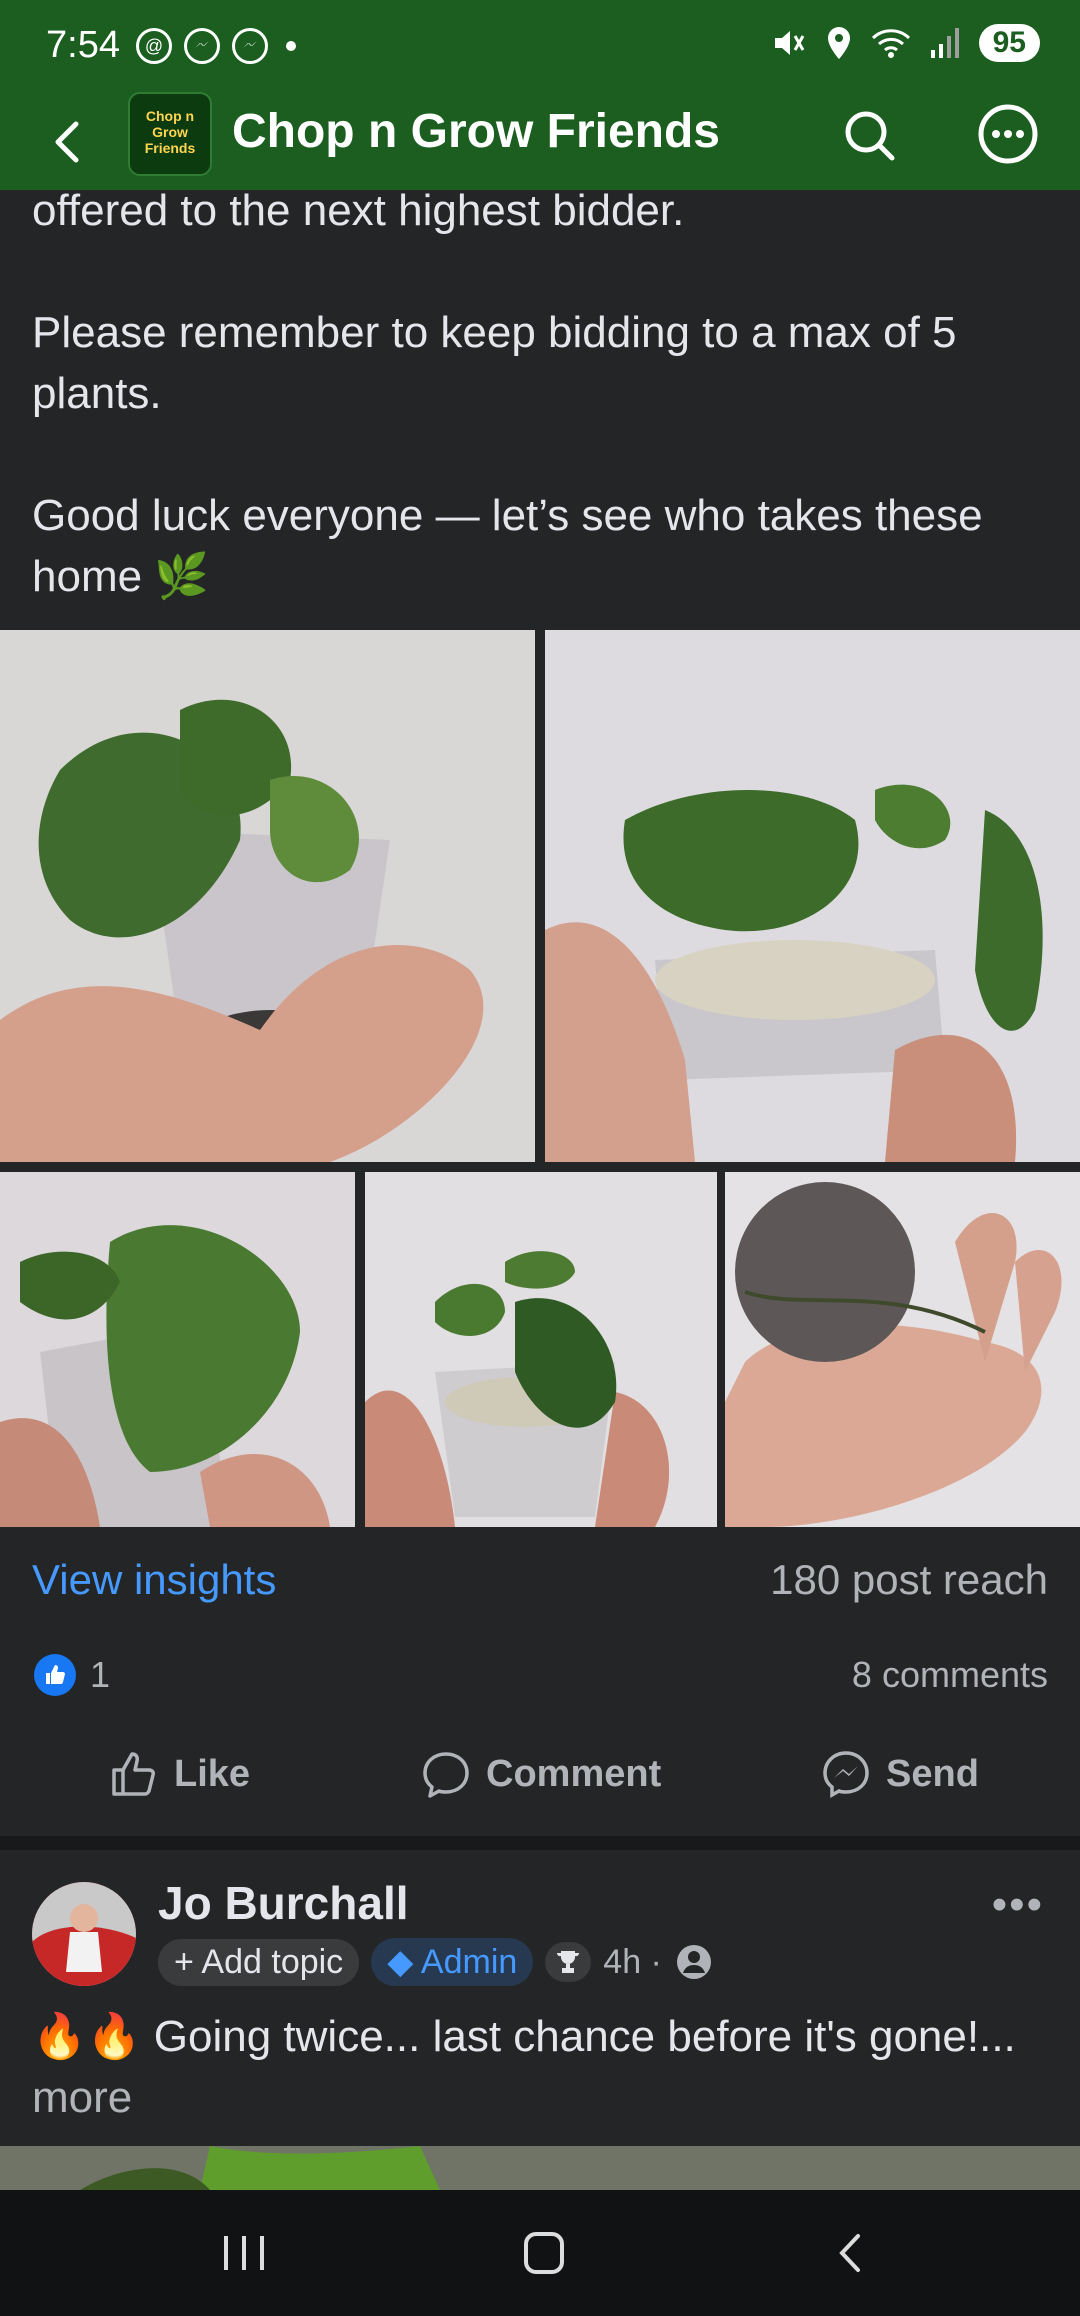 The height and width of the screenshot is (2316, 1080). I want to click on status-bar: 7:54 @ 95, so click(540, 46).